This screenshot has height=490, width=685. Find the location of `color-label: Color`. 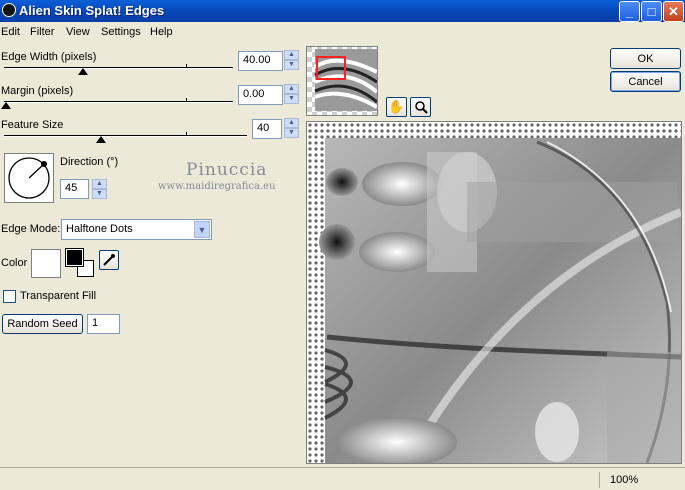

color-label: Color is located at coordinates (14, 263).